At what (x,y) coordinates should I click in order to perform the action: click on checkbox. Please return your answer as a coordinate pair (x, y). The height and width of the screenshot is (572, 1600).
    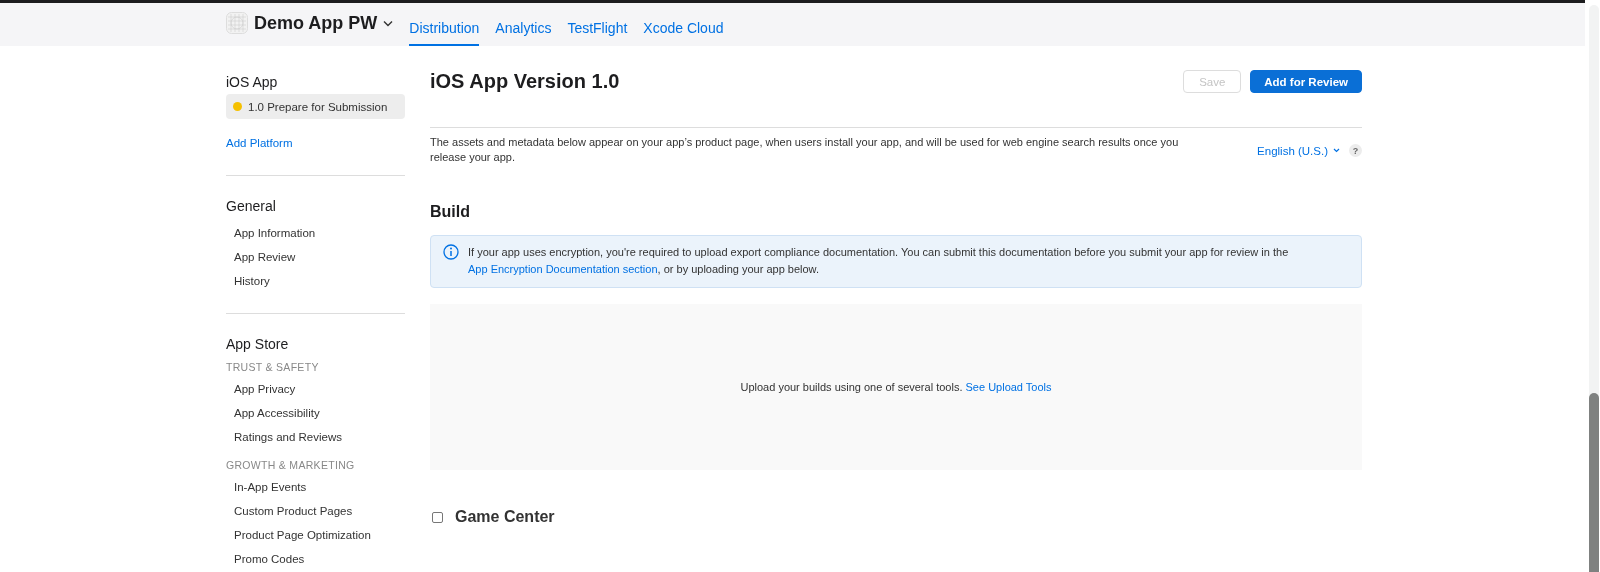
    Looking at the image, I should click on (437, 517).